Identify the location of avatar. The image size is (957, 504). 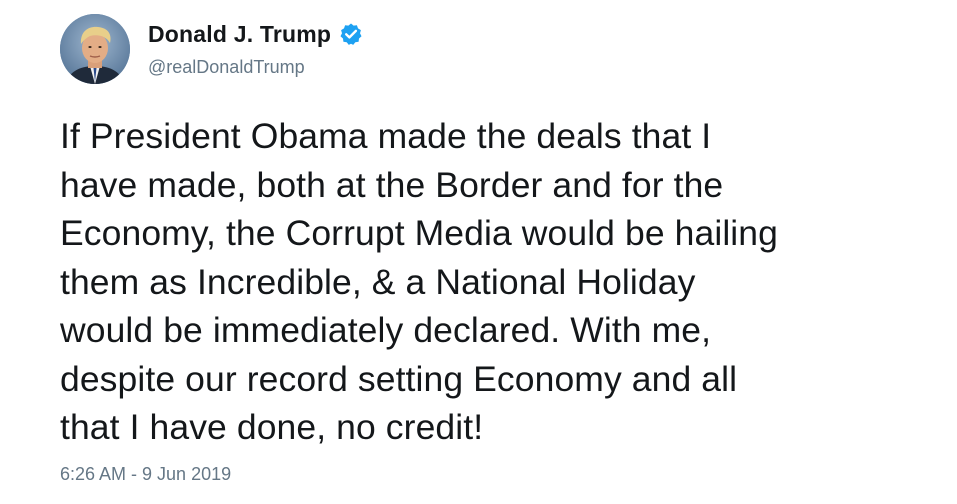
(95, 49).